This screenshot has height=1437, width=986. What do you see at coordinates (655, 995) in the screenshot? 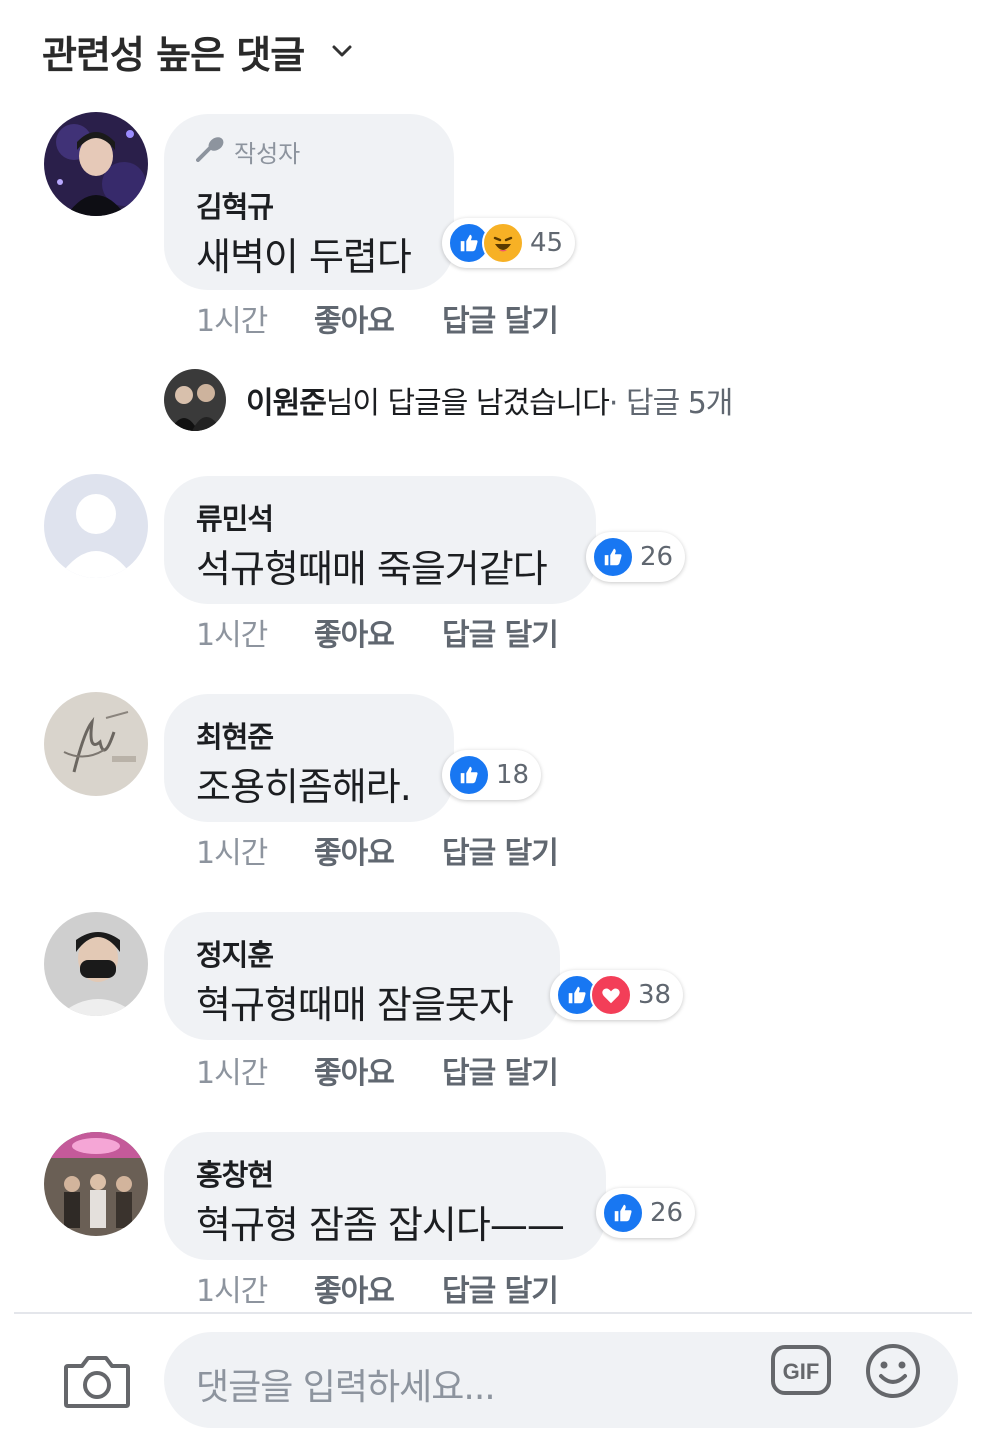
I see `reaction-count: 38` at bounding box center [655, 995].